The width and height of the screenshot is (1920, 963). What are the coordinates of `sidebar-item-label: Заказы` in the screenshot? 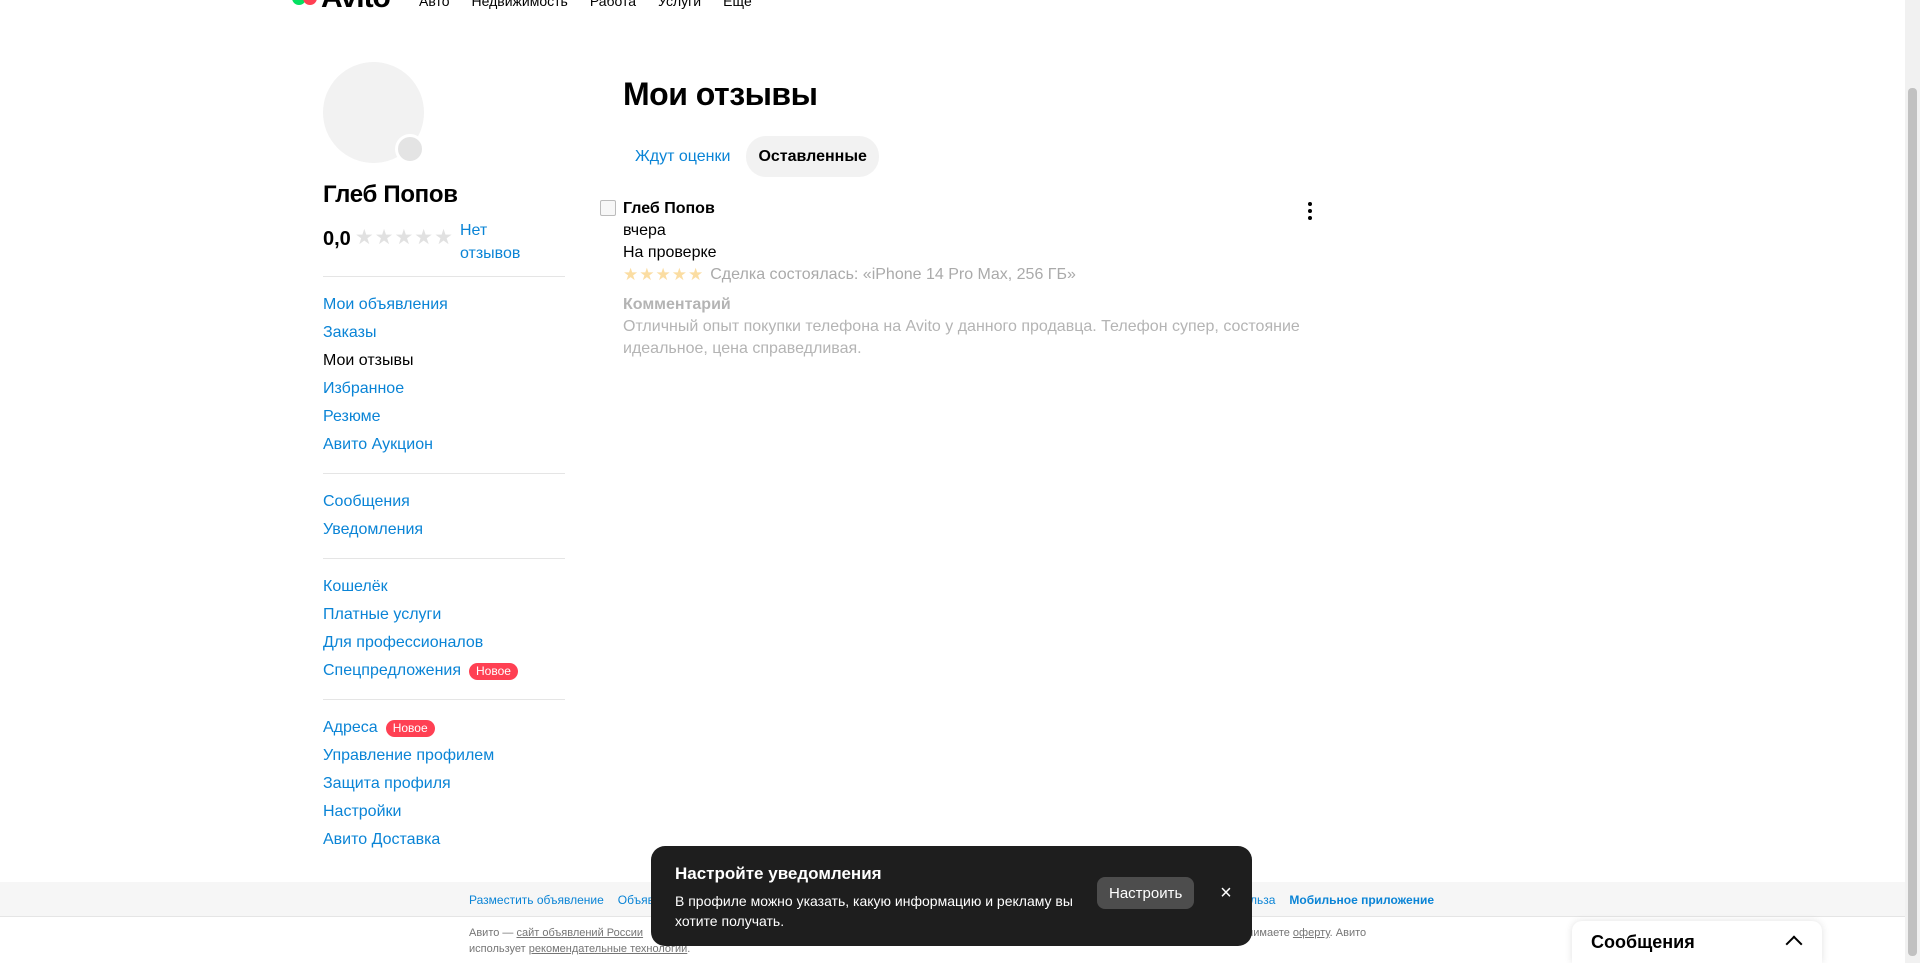 It's located at (350, 332).